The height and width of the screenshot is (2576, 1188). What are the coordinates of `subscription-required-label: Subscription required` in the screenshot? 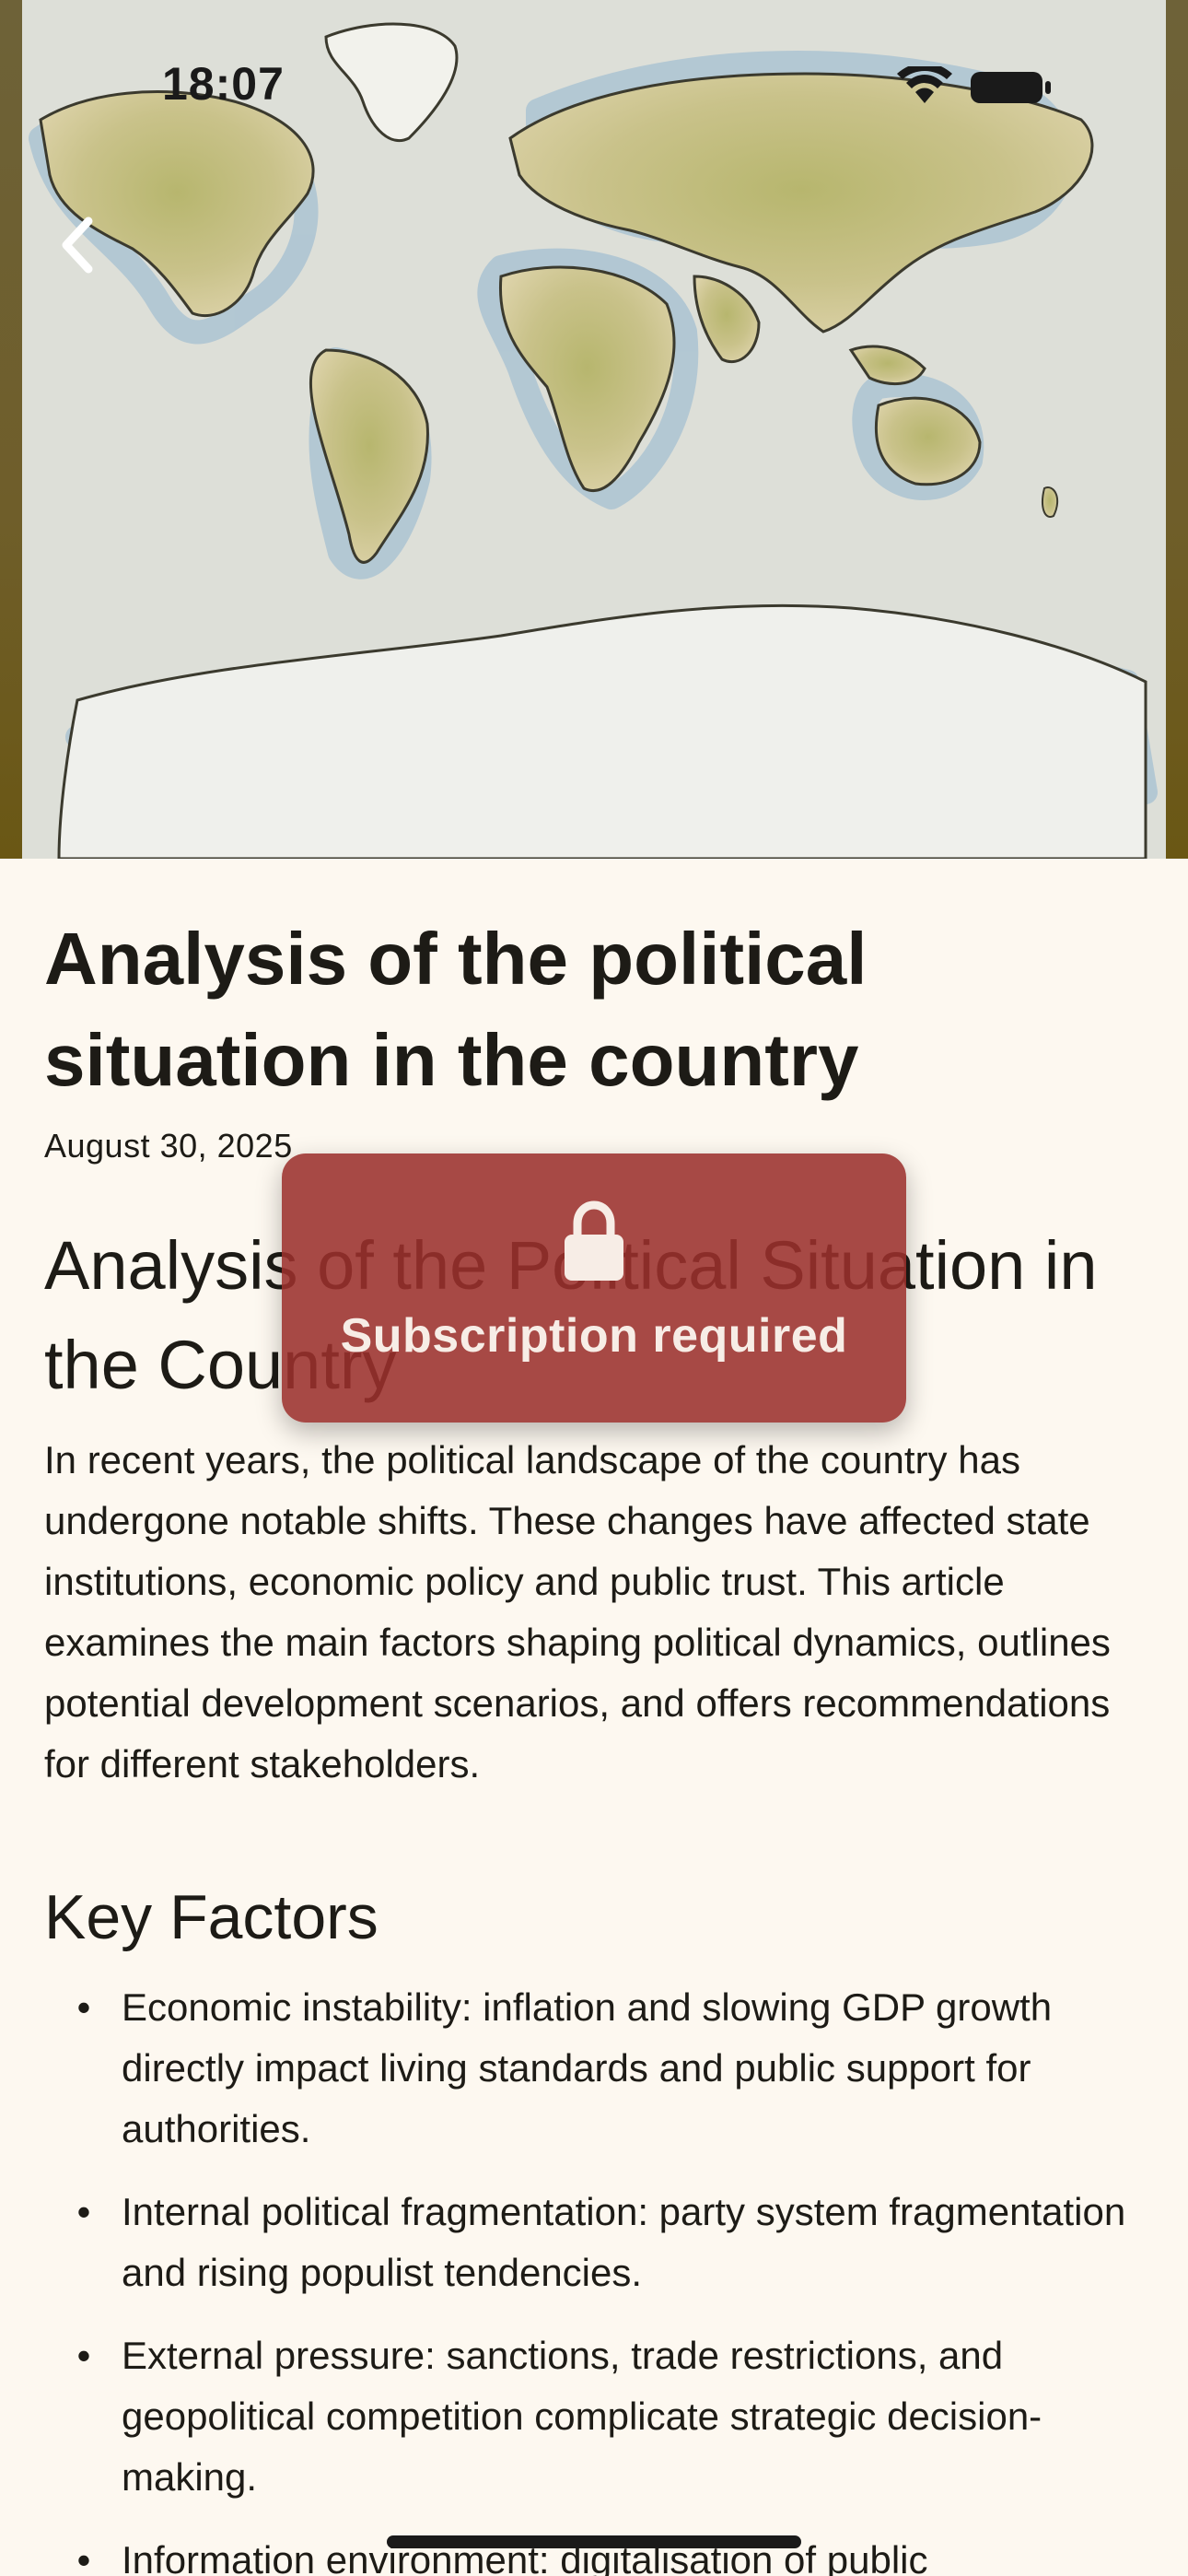 It's located at (594, 1336).